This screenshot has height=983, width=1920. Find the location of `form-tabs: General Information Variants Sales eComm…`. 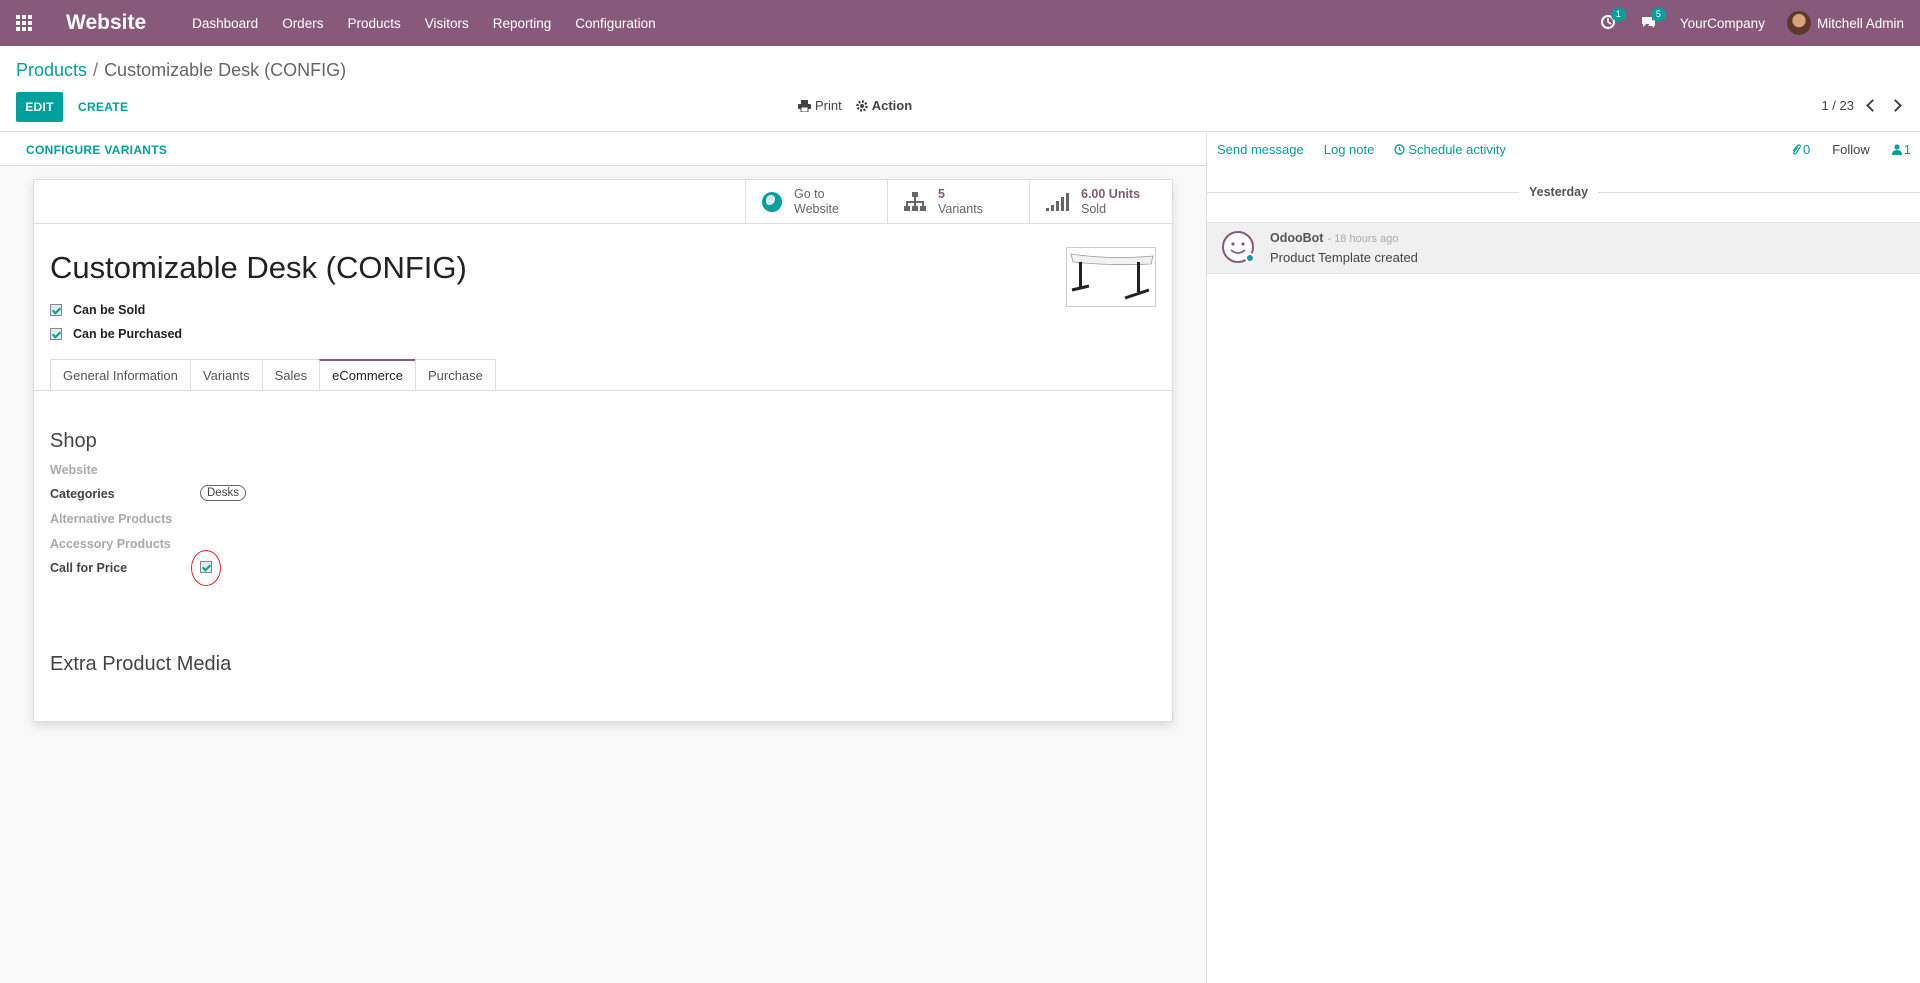

form-tabs: General Information Variants Sales eComm… is located at coordinates (273, 375).